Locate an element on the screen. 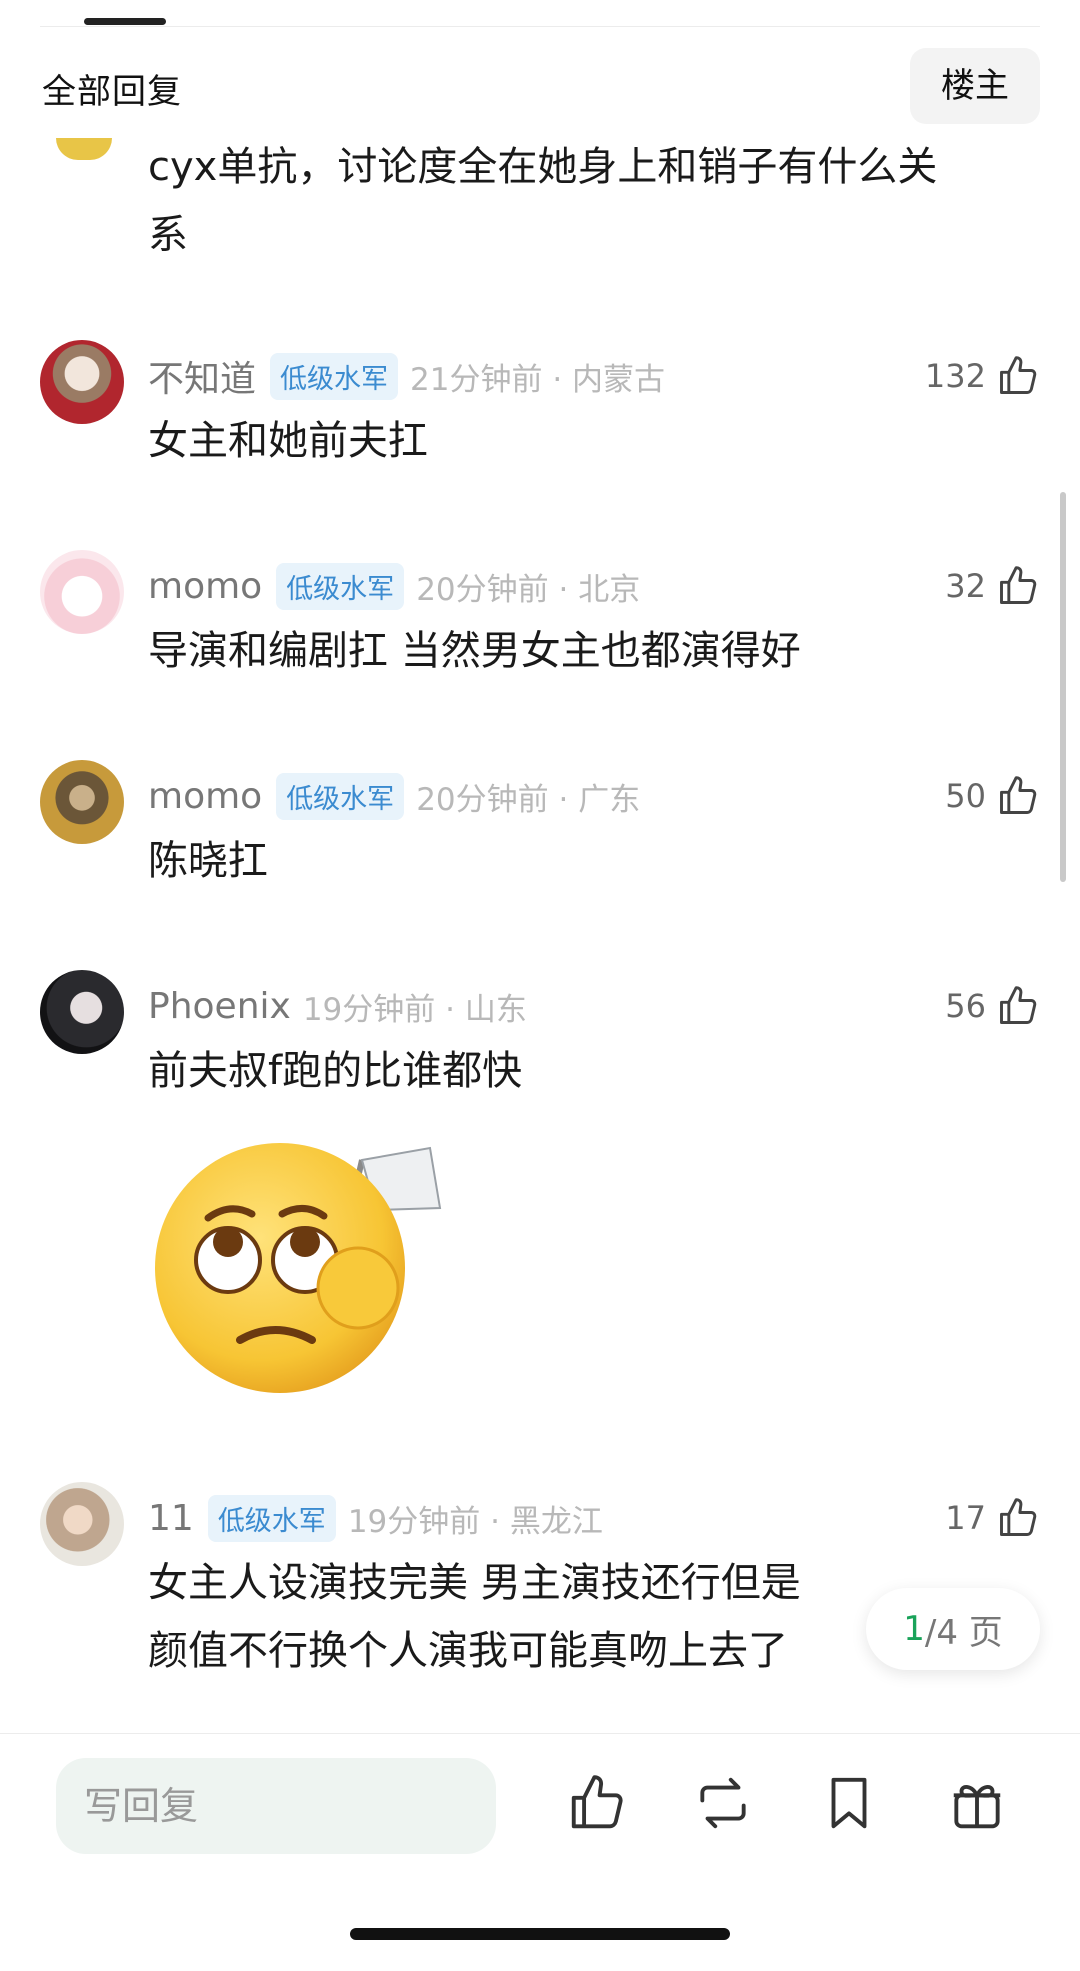 This screenshot has height=1971, width=1080. like-count: 17 is located at coordinates (965, 1518).